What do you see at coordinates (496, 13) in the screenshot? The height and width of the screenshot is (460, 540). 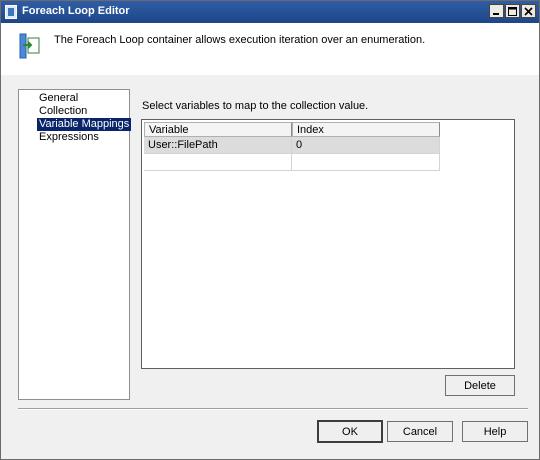 I see `minimize-icon` at bounding box center [496, 13].